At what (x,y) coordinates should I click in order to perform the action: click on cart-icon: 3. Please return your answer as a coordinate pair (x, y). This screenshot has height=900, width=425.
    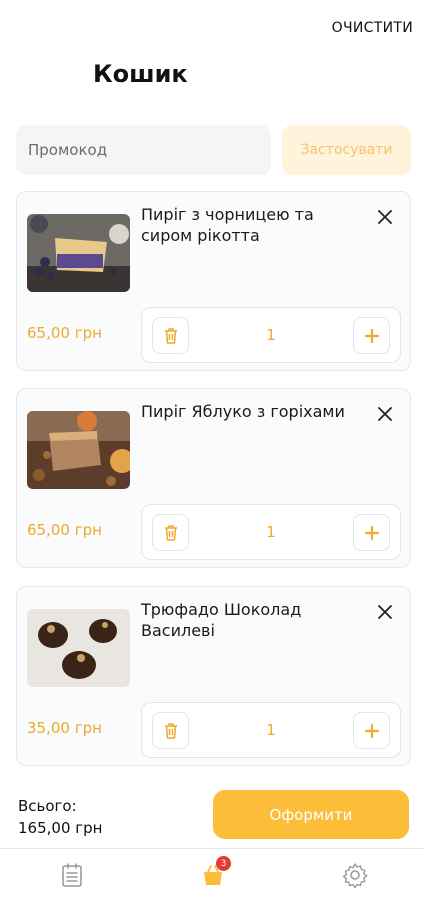
    Looking at the image, I should click on (215, 872).